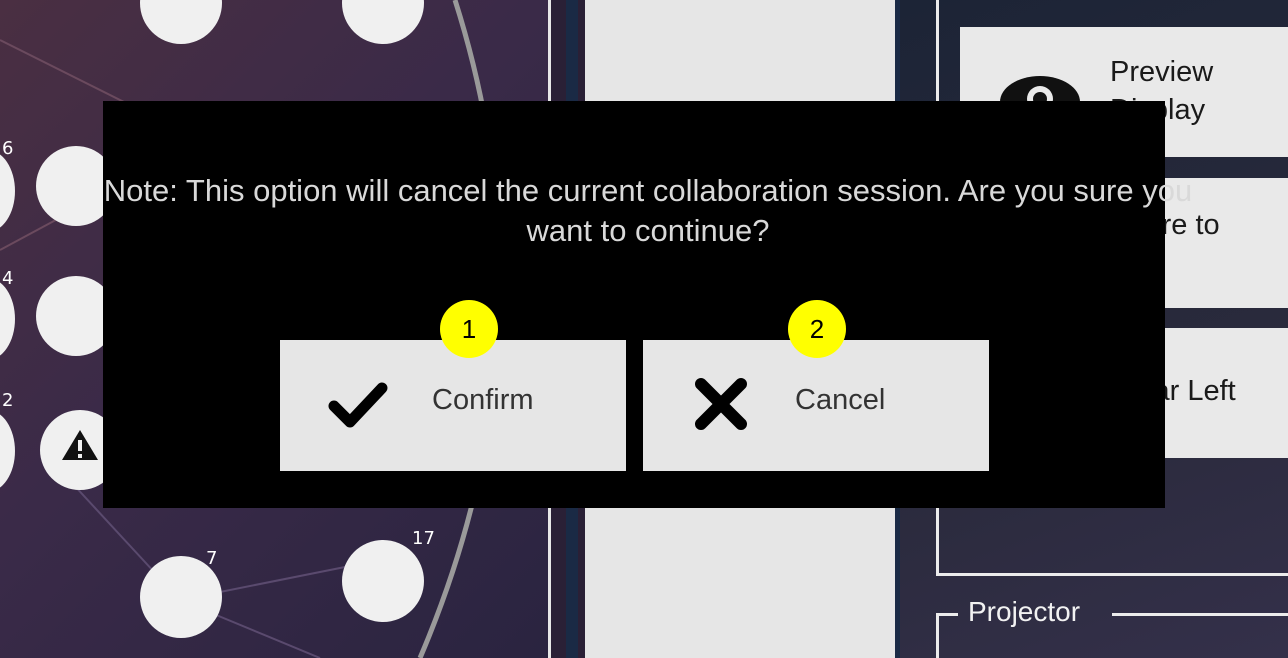  I want to click on confirm-label: Confirm, so click(483, 400).